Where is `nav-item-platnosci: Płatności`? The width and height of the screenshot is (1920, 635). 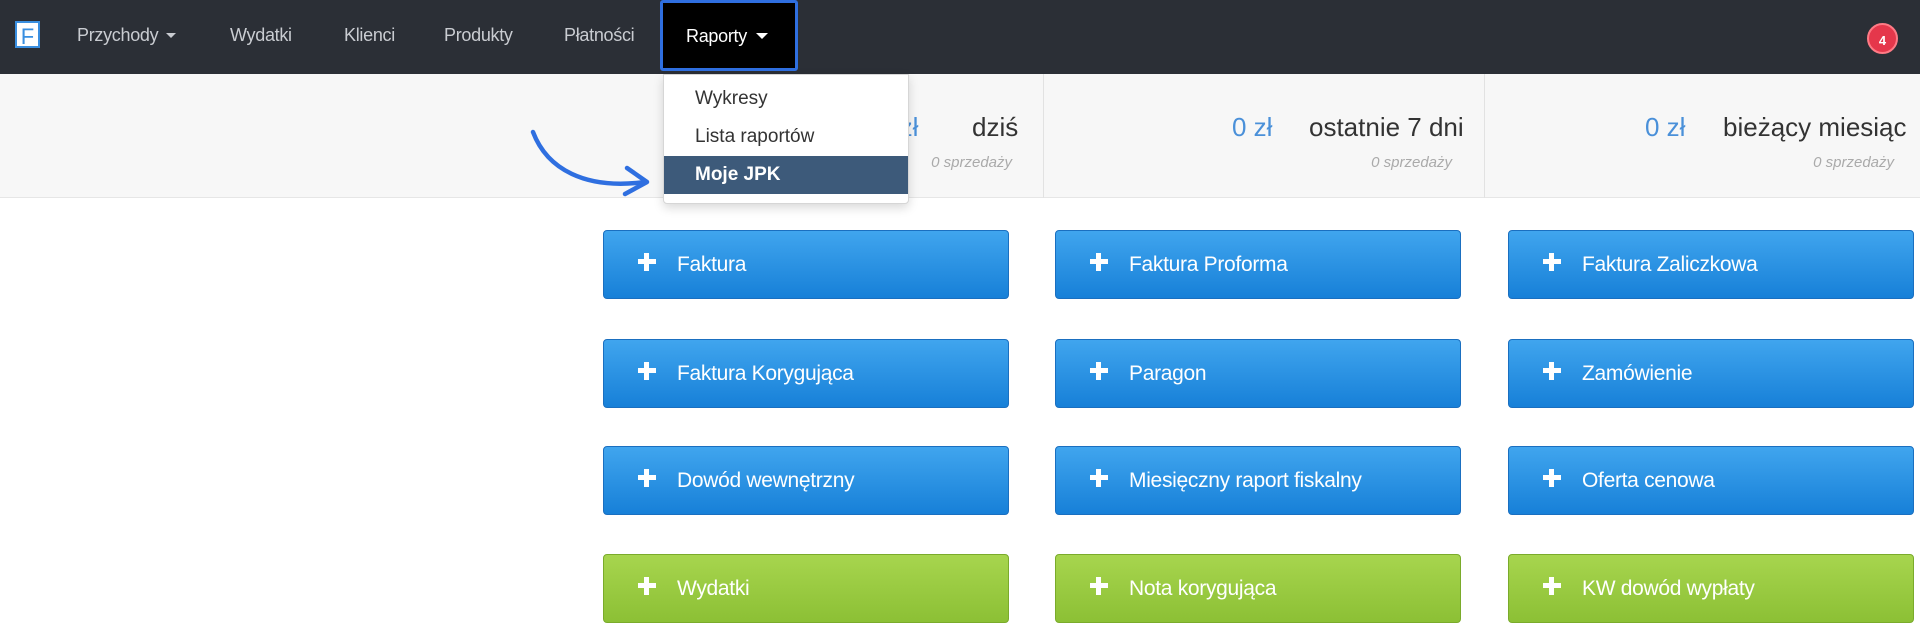 nav-item-platnosci: Płatności is located at coordinates (599, 35).